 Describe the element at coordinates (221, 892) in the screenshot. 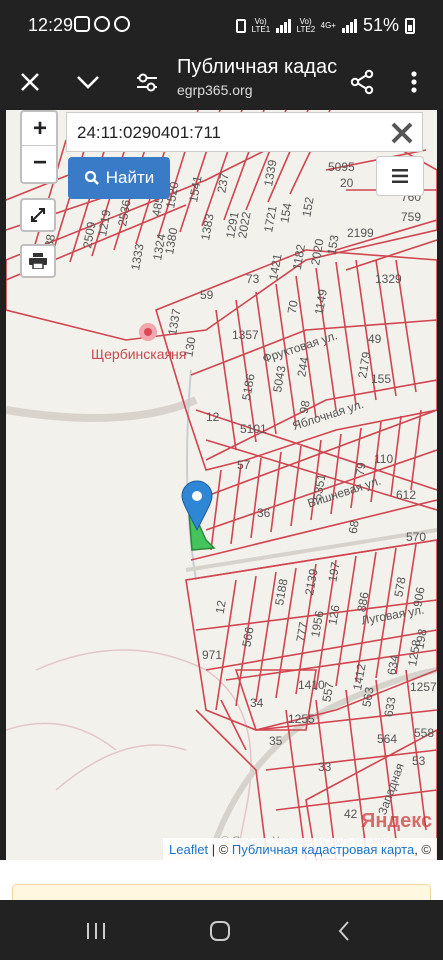

I see `info-panel` at that location.